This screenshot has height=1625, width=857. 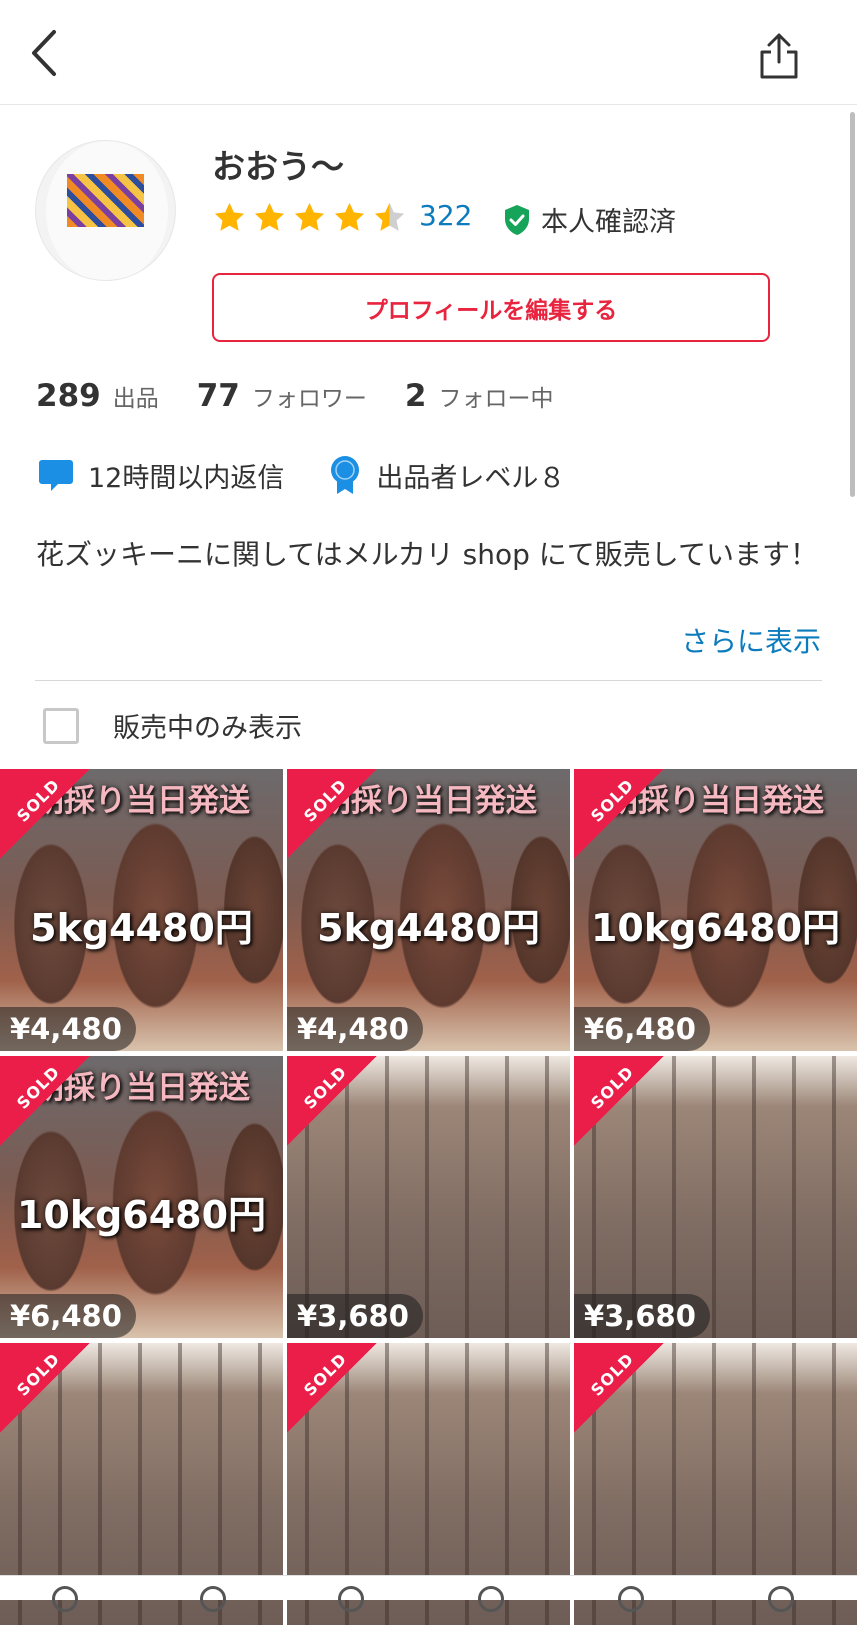 I want to click on stat-followers: 77 フォロワー, so click(x=282, y=396).